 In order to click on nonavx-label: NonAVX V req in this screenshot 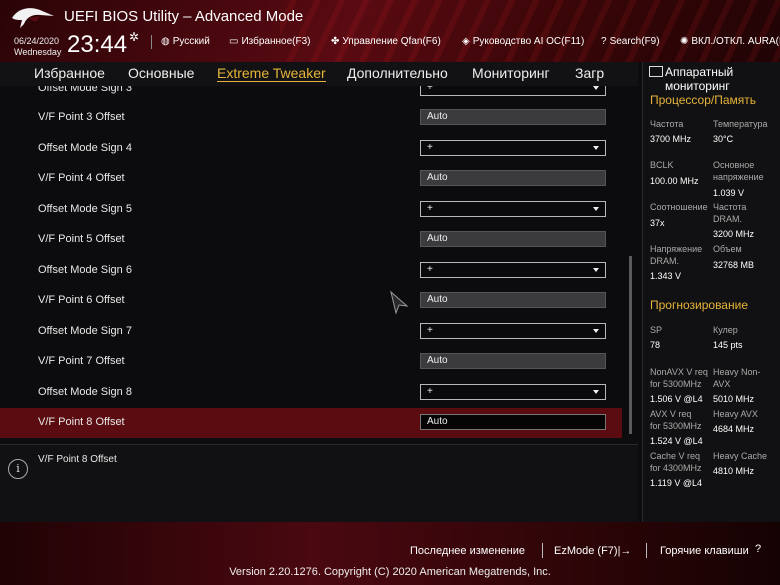, I will do `click(679, 372)`.